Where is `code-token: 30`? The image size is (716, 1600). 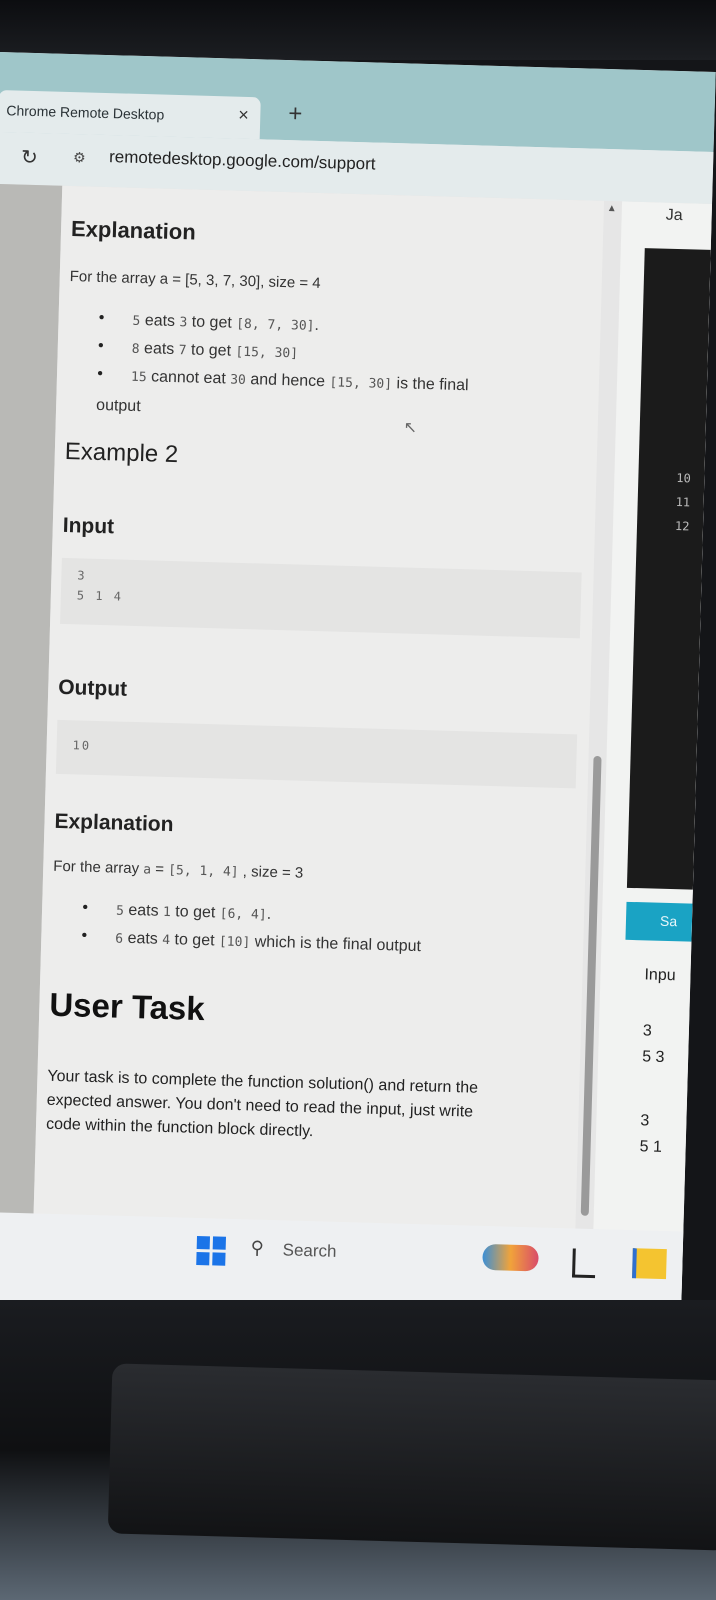 code-token: 30 is located at coordinates (238, 380).